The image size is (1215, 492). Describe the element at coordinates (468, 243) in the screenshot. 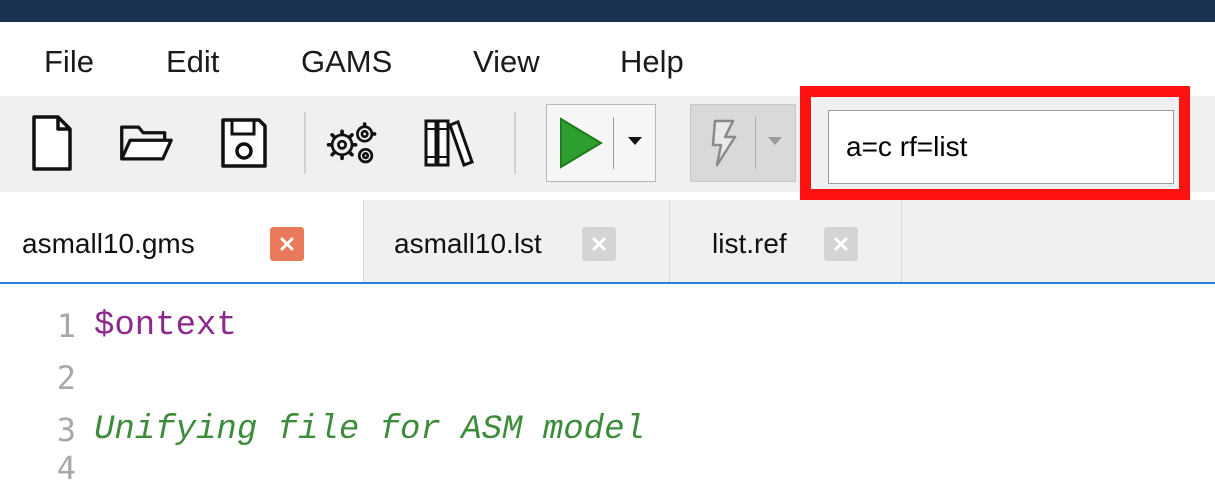

I see `tab-label: asmall10.lst` at that location.